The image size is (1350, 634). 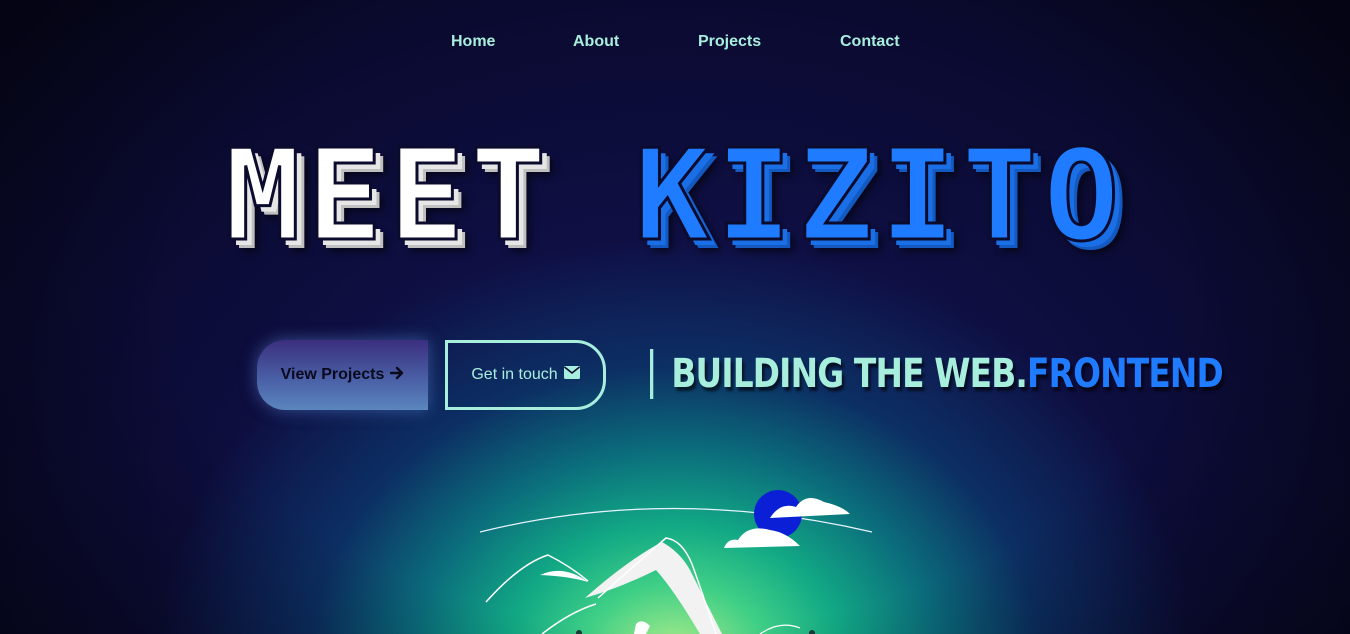 I want to click on main-nav: Home About Projects Contact, so click(x=675, y=45).